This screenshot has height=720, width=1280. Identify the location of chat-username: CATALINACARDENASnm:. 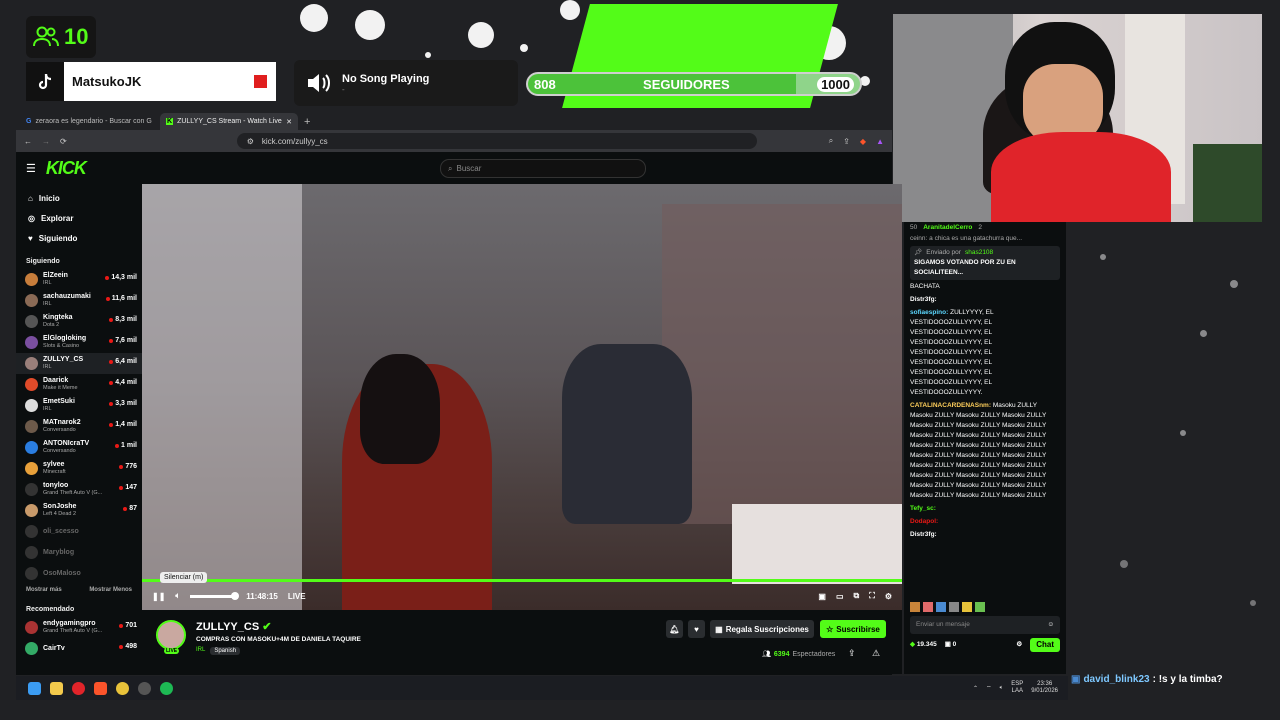
(951, 405).